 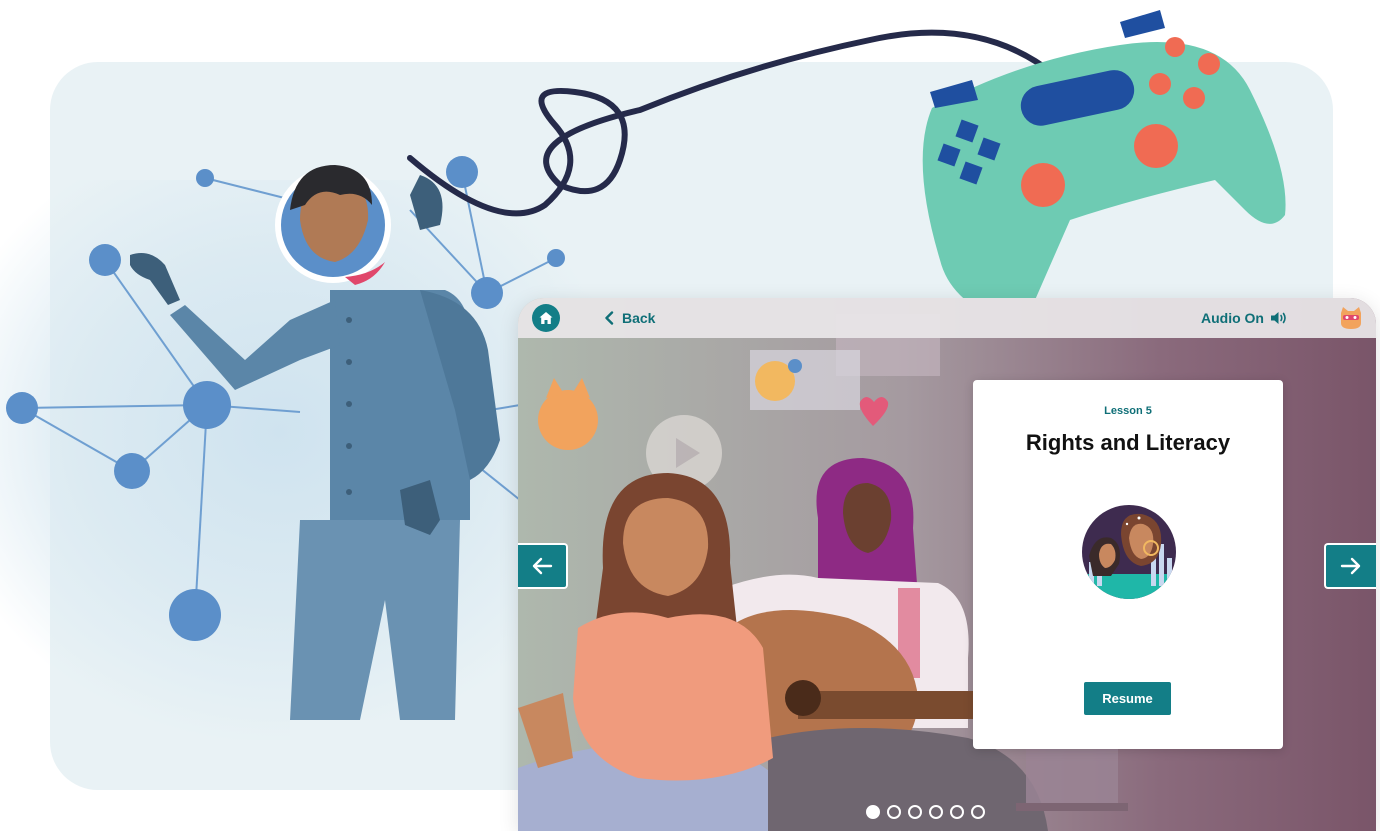 I want to click on previous-button, so click(x=543, y=566).